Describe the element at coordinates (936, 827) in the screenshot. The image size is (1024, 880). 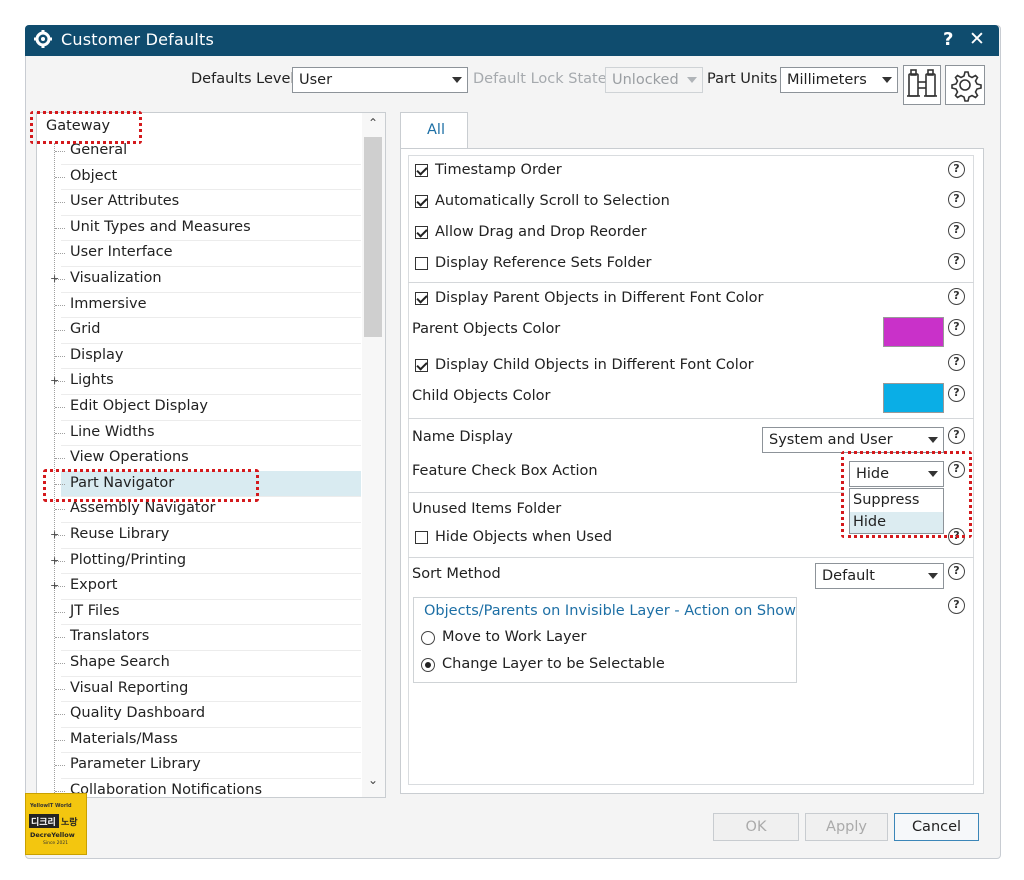
I see `cancel-button: Cancel` at that location.